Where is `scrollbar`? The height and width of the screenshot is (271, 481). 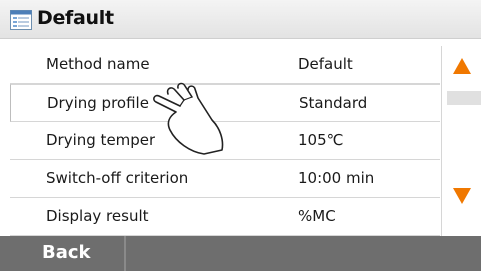
scrollbar is located at coordinates (461, 141).